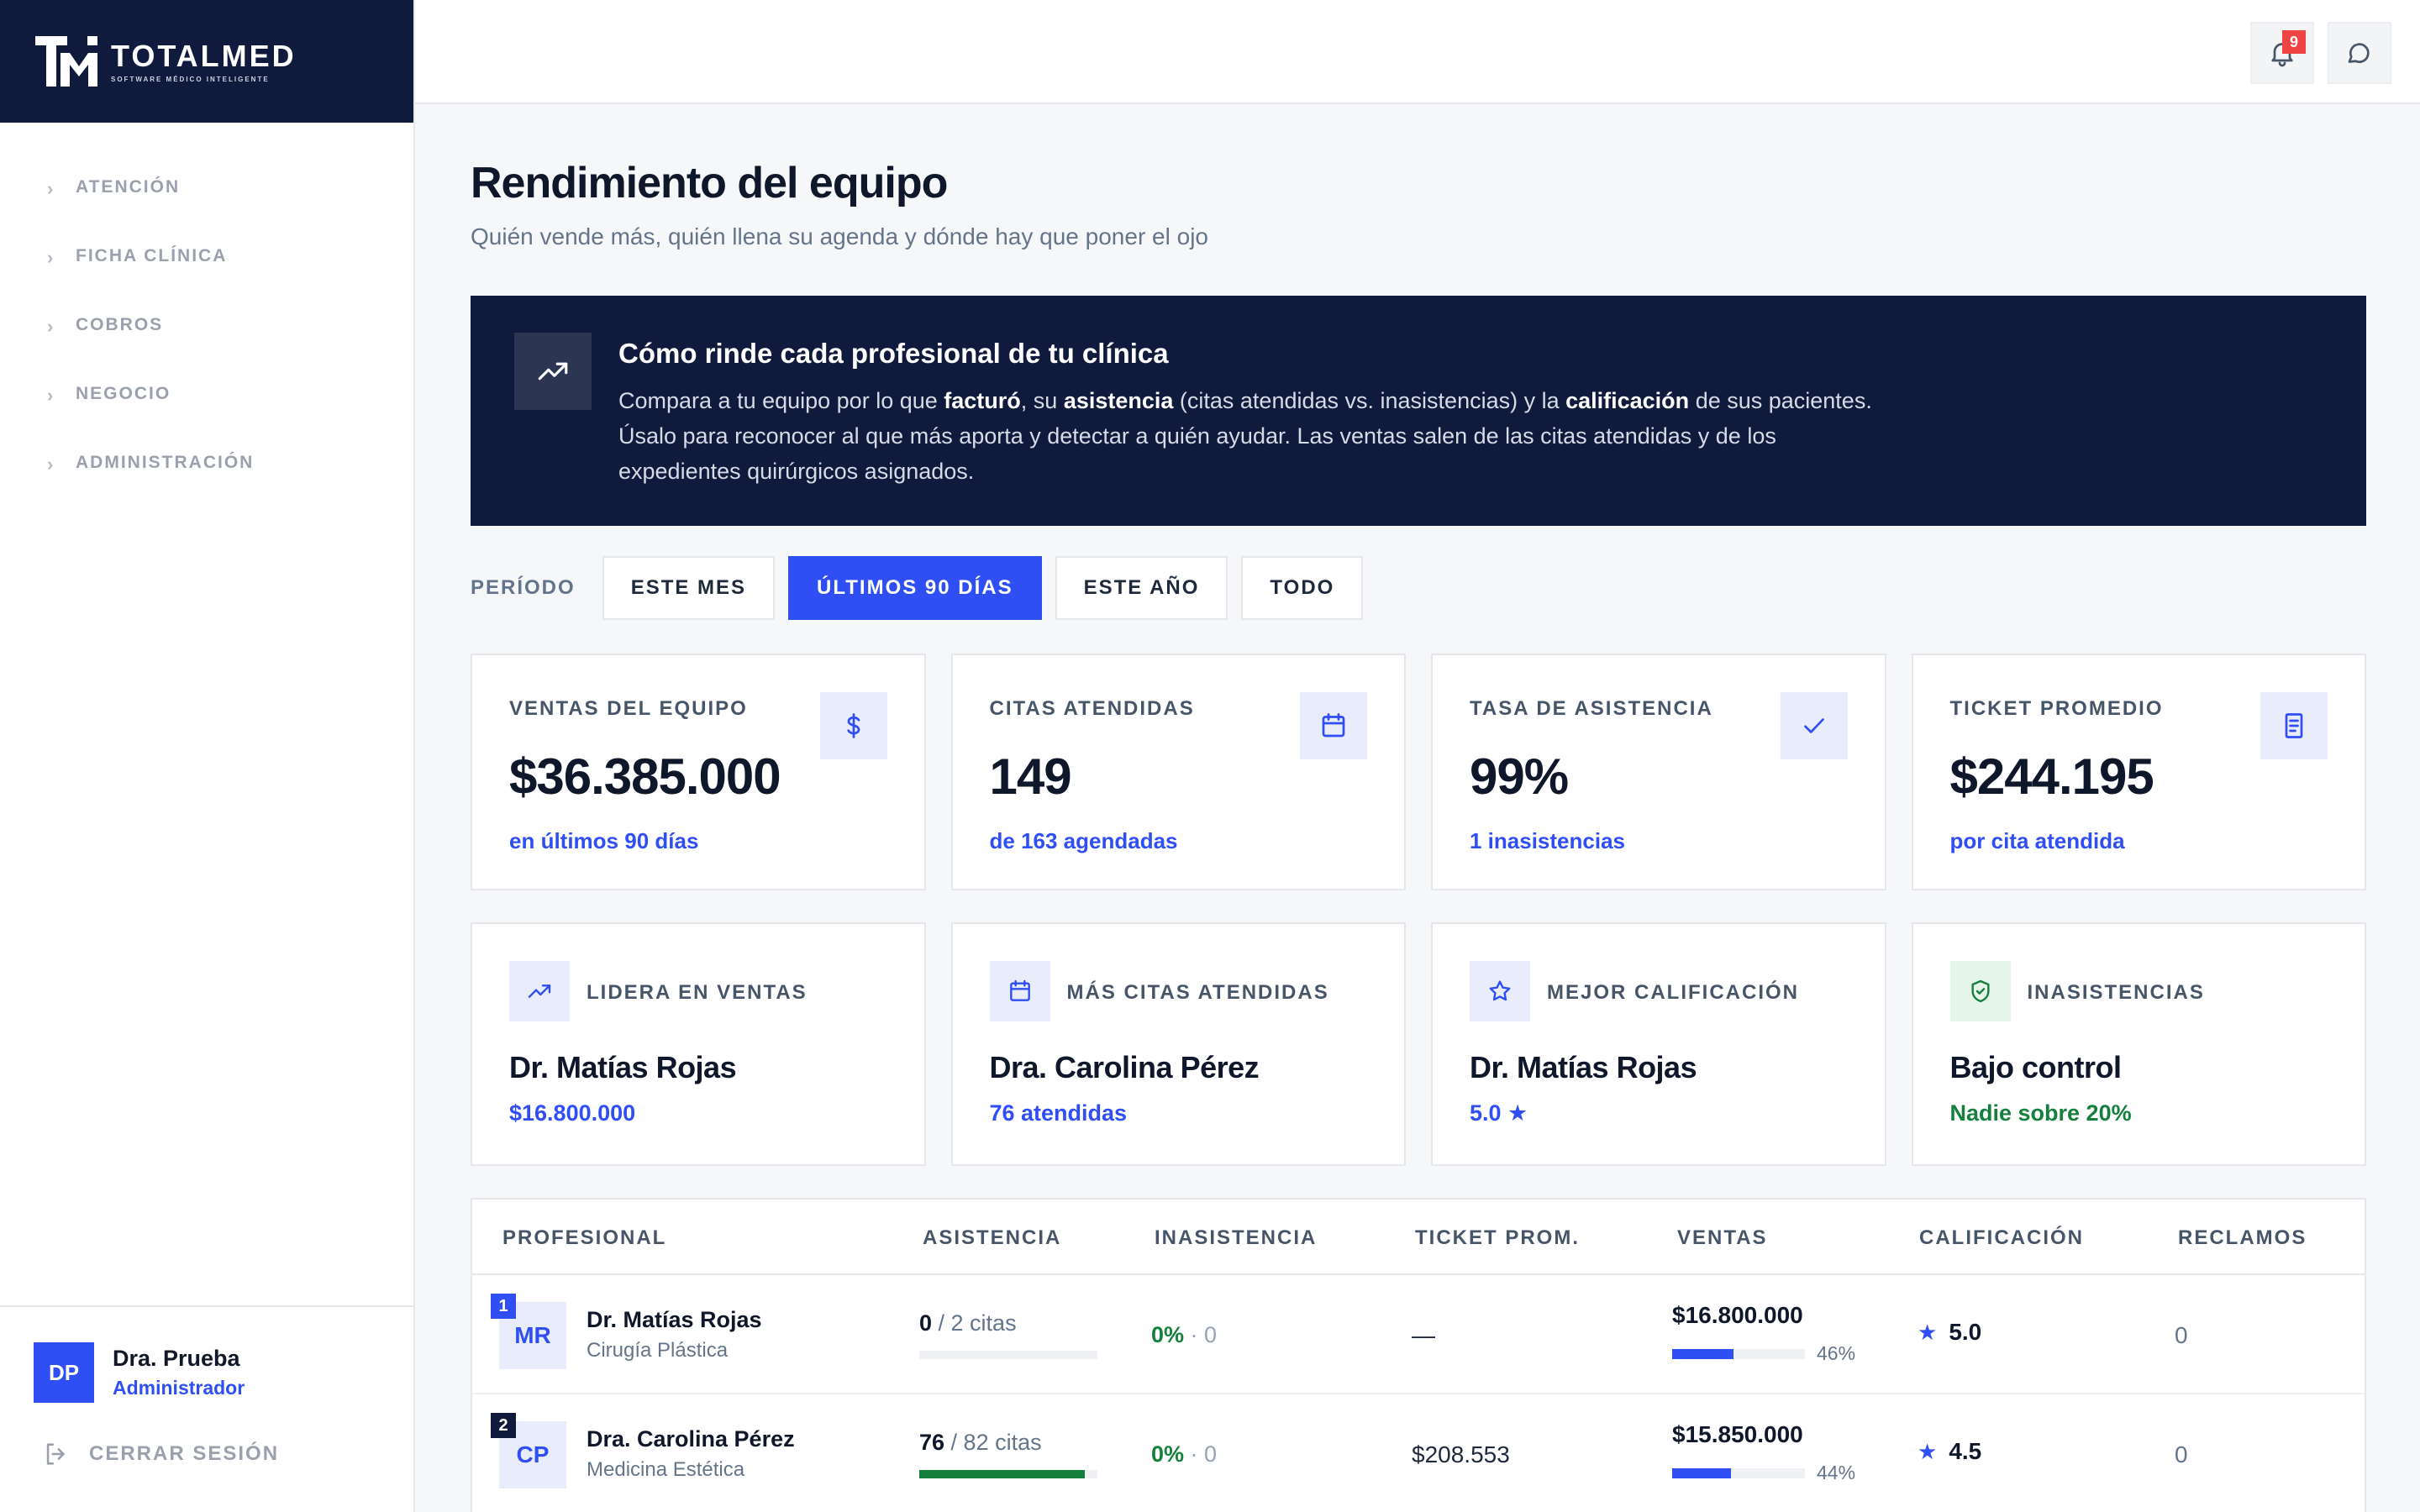 Image resolution: width=2420 pixels, height=1512 pixels. Describe the element at coordinates (1008, 1355) in the screenshot. I see `attendance-bar` at that location.